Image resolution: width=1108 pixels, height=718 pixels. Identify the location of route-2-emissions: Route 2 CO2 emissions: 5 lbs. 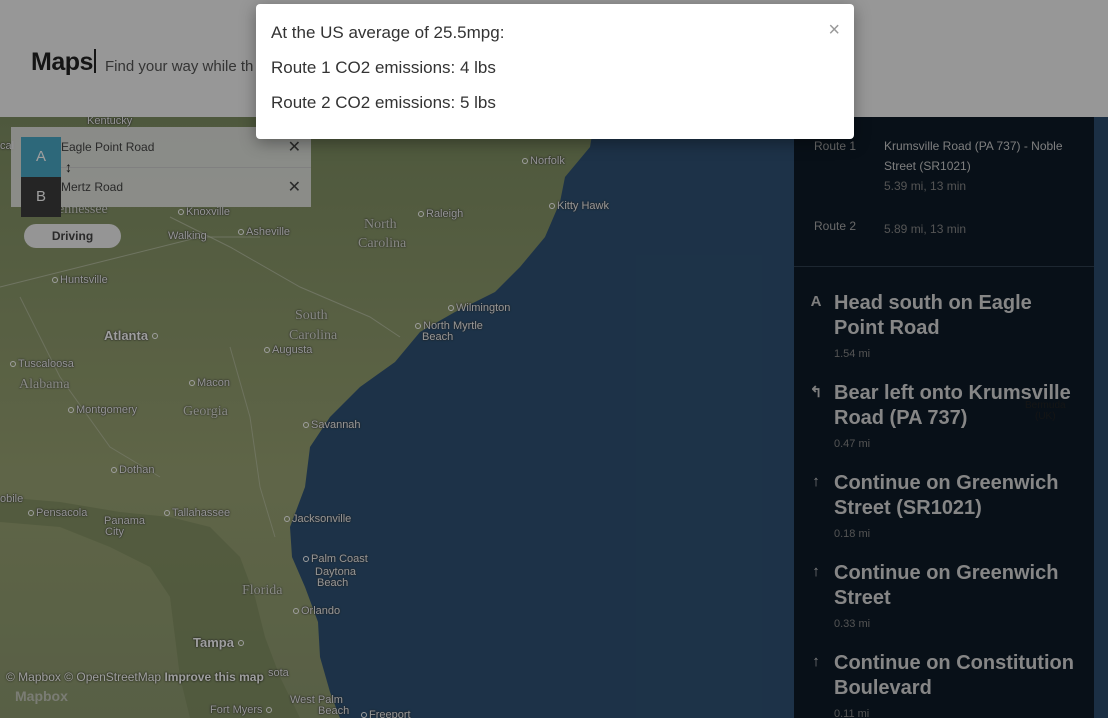
(383, 102).